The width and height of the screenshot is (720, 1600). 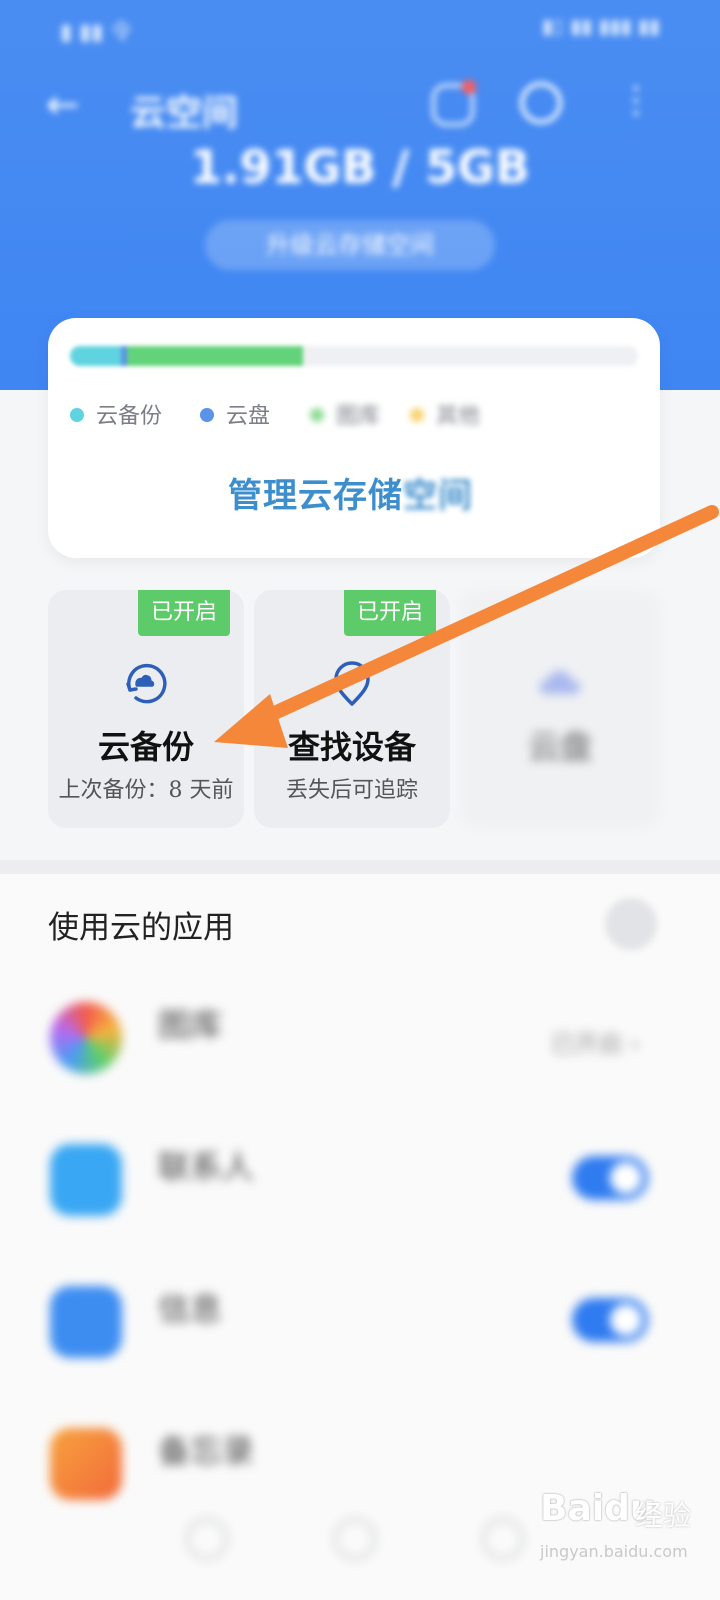 What do you see at coordinates (360, 1042) in the screenshot?
I see `app-row-gallery: 图库 已开启 ›` at bounding box center [360, 1042].